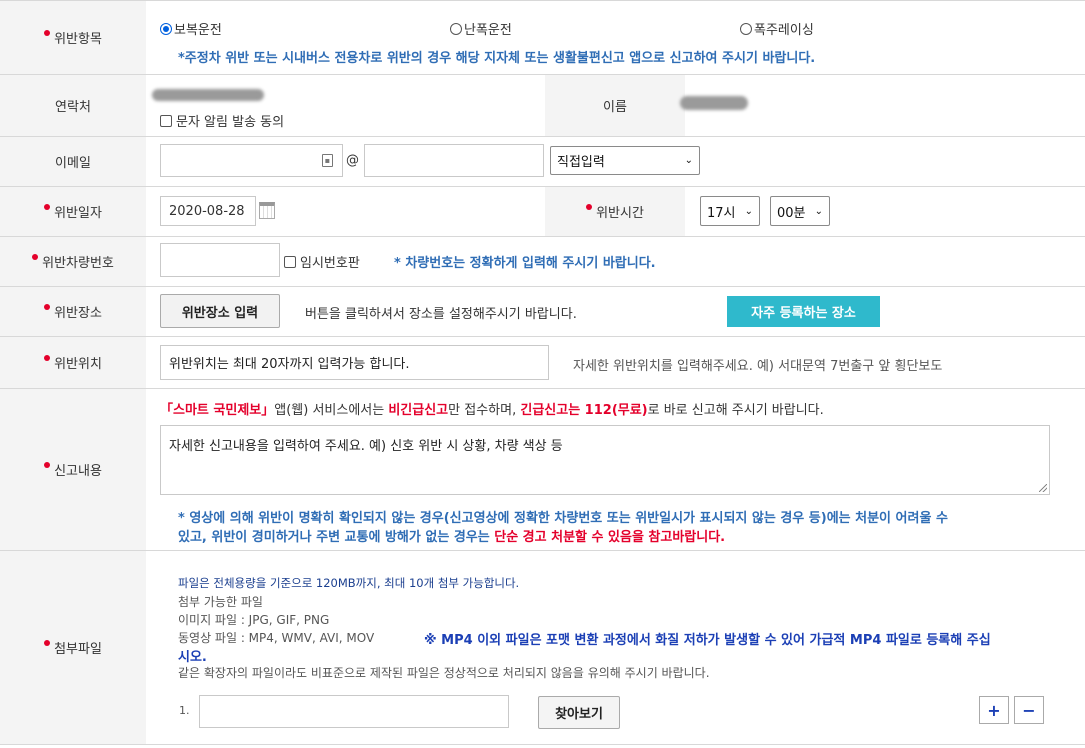  I want to click on position-help: 자세한 위반위치를 입력해주세요. 예) 서대문역 7번출구 앞 횡단보도, so click(758, 366).